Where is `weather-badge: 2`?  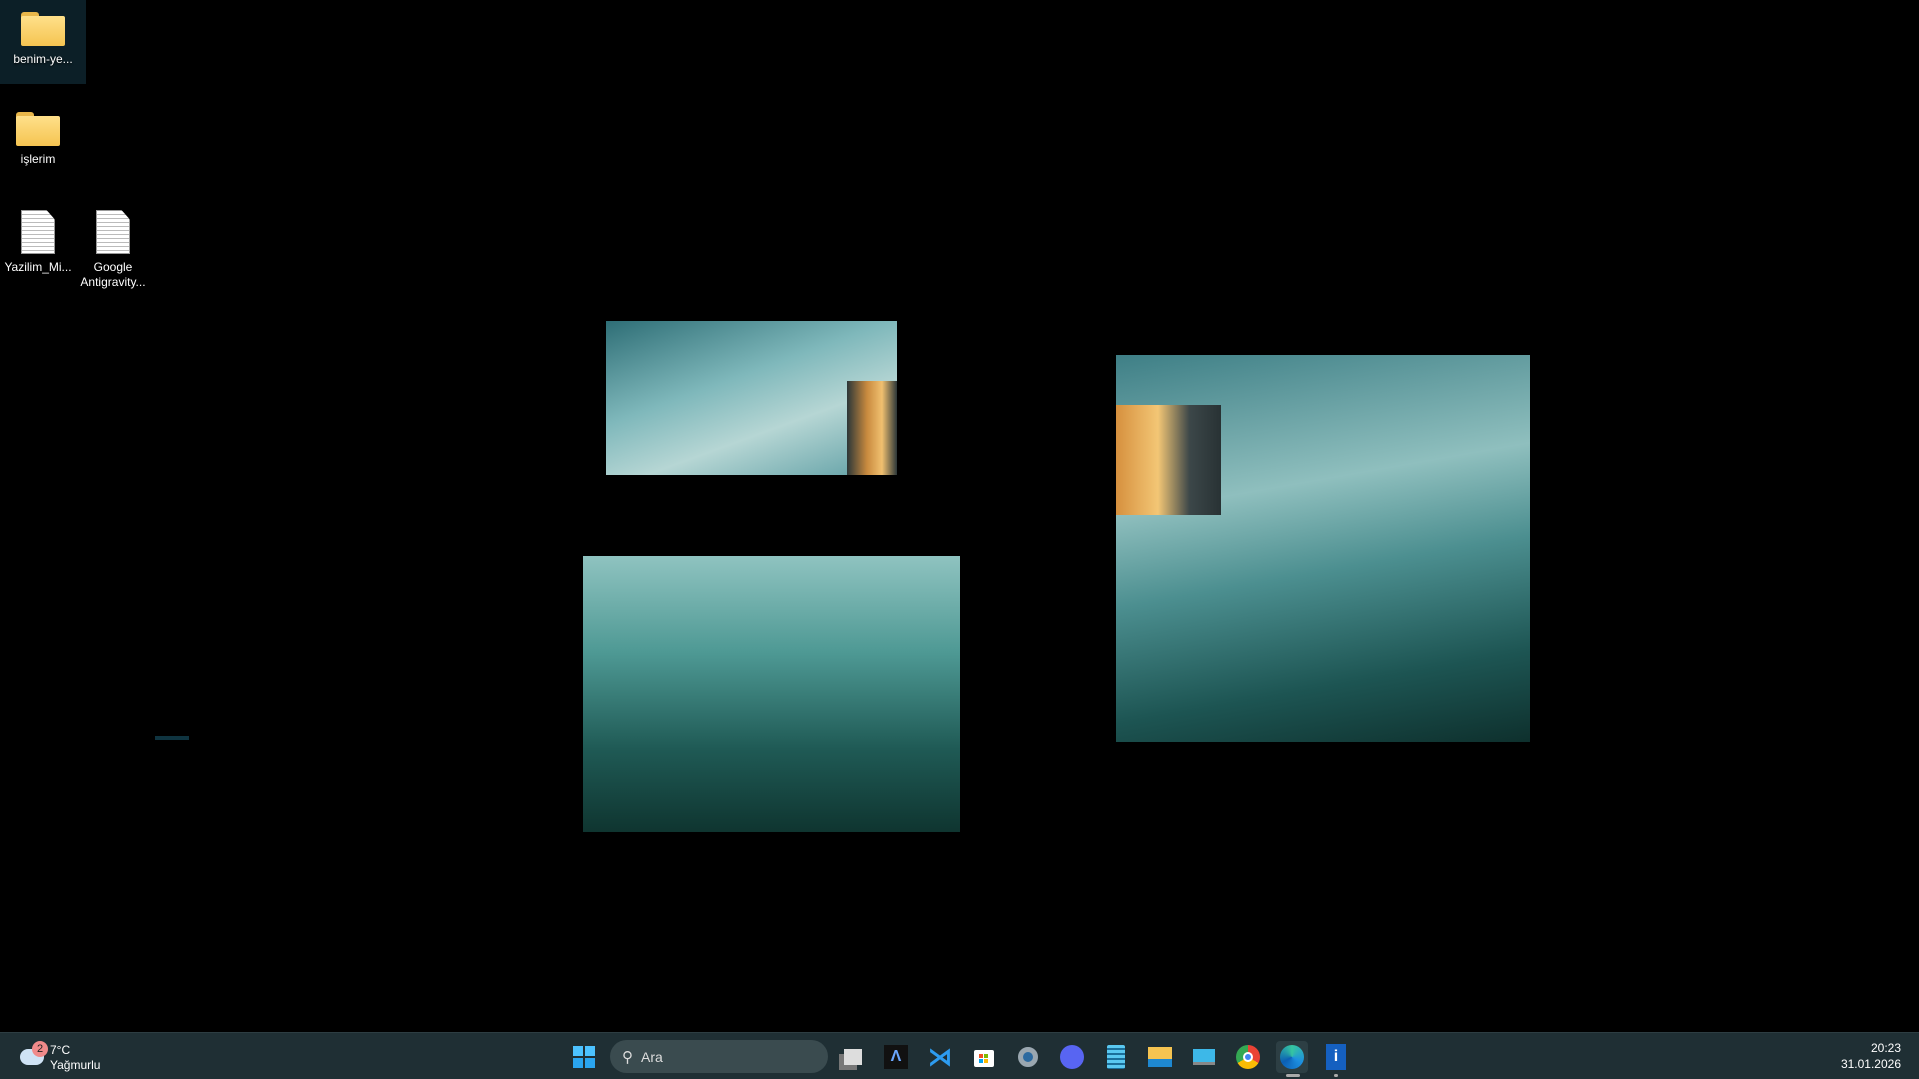
weather-badge: 2 is located at coordinates (40, 1049).